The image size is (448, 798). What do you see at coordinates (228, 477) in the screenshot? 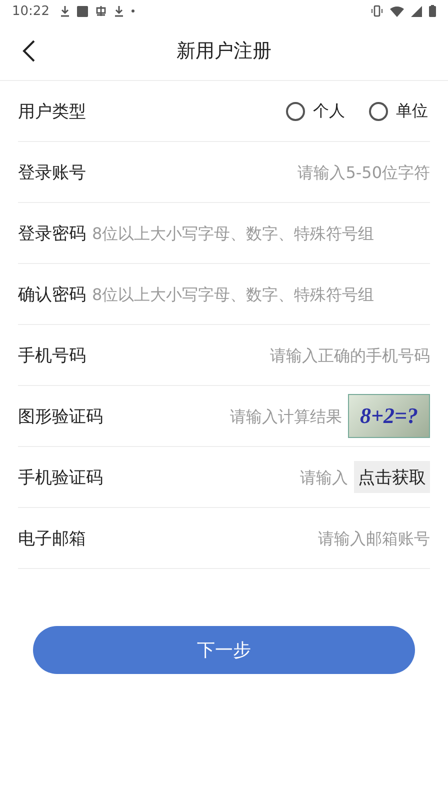
I see `input-field: 请输入` at bounding box center [228, 477].